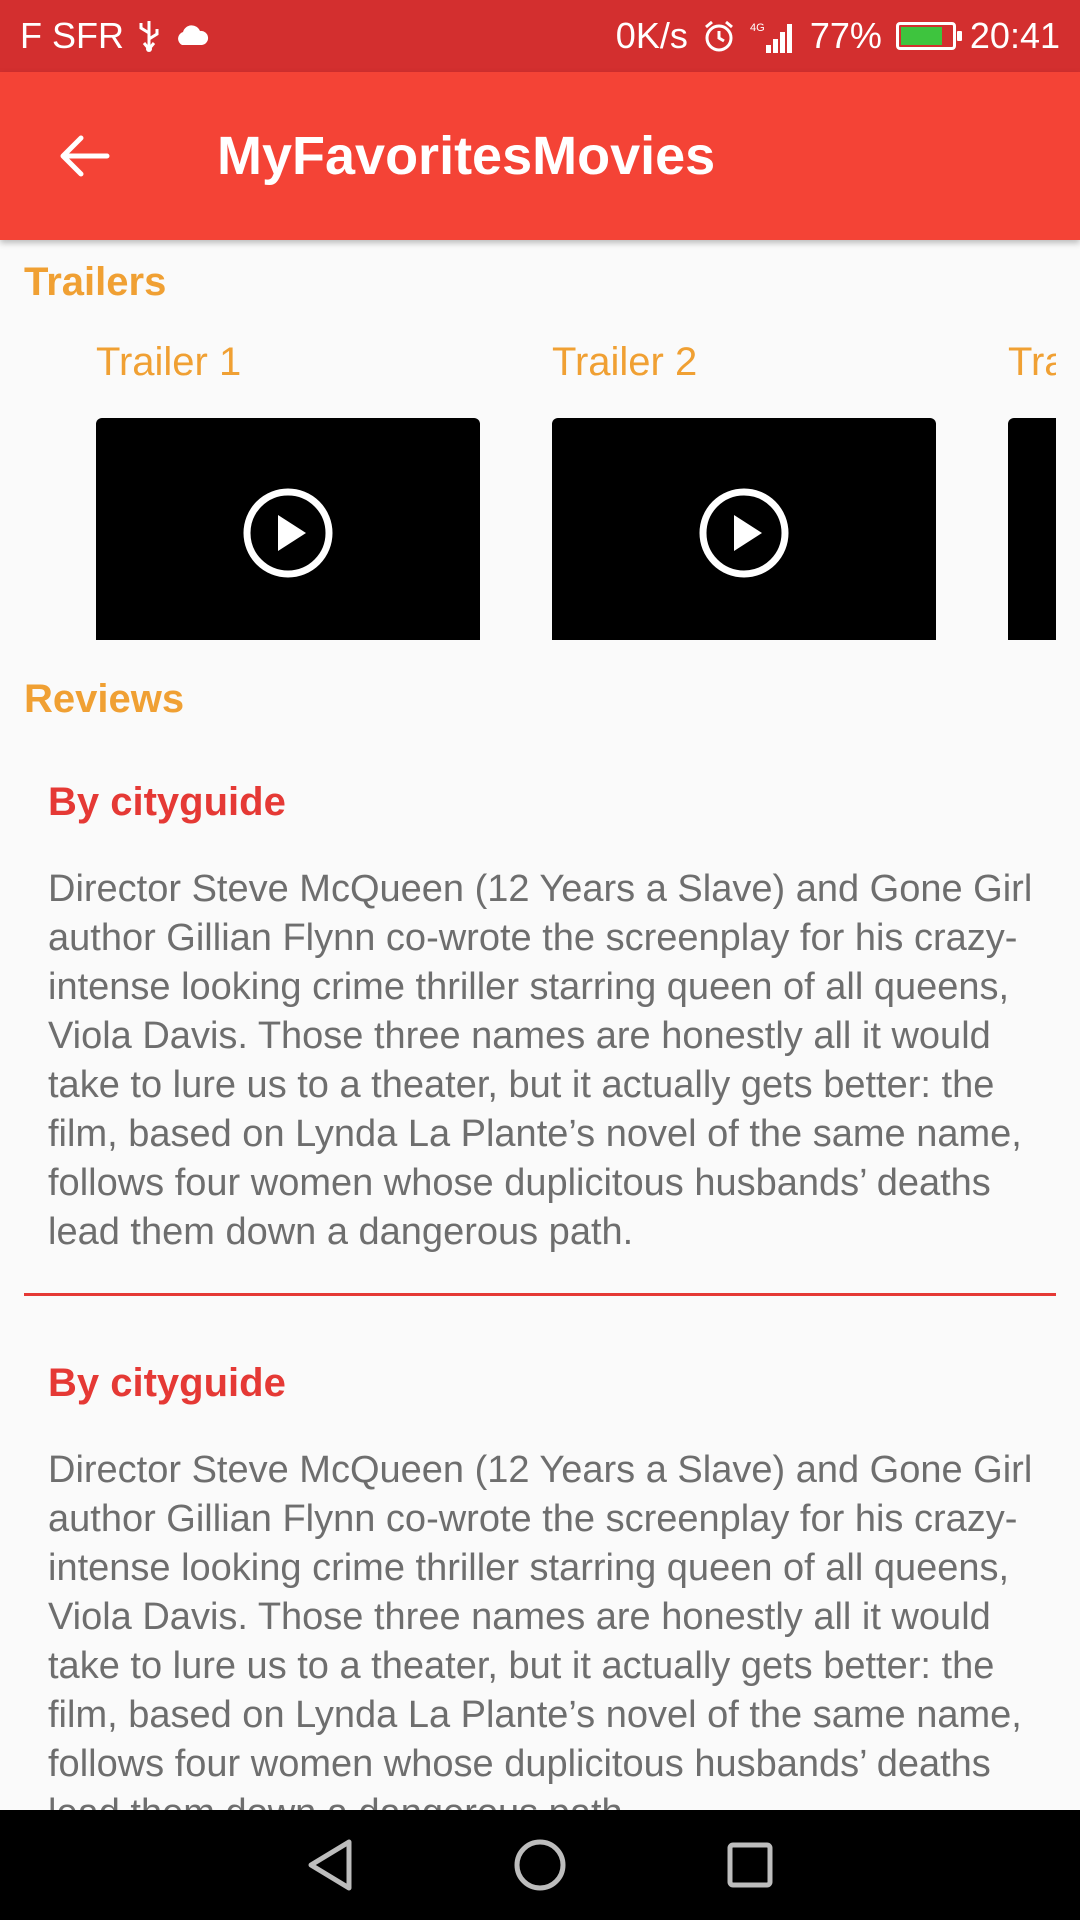  I want to click on arrow-back-icon, so click(85, 156).